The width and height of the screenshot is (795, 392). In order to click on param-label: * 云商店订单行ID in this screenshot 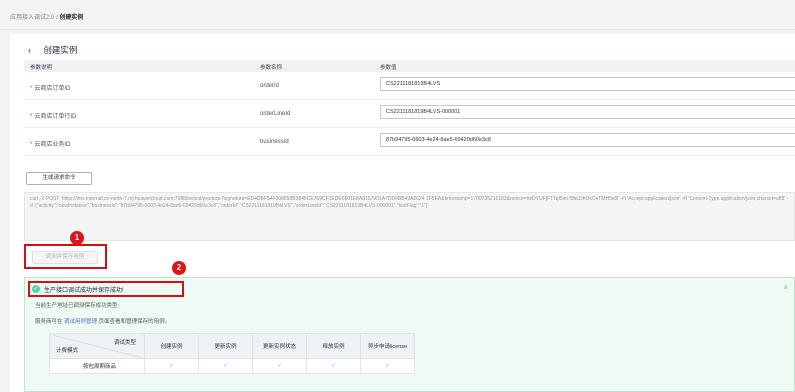, I will do `click(53, 117)`.